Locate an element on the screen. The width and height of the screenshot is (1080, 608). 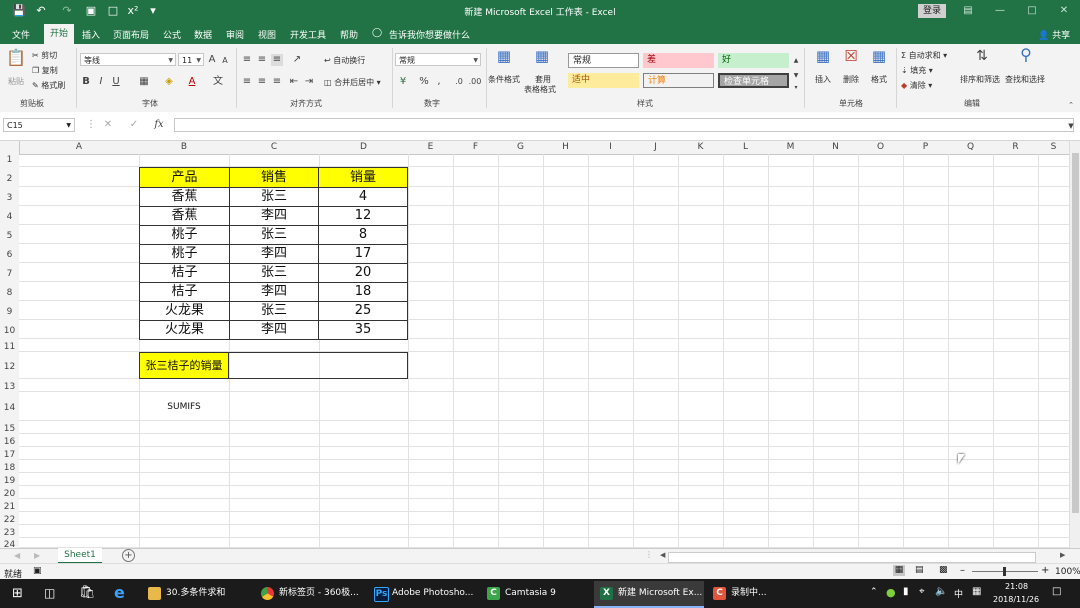
network-icon: ⌖ is located at coordinates (922, 591).